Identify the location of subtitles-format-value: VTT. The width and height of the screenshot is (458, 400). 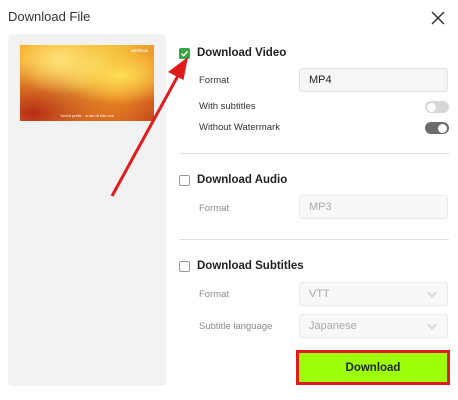
(319, 294).